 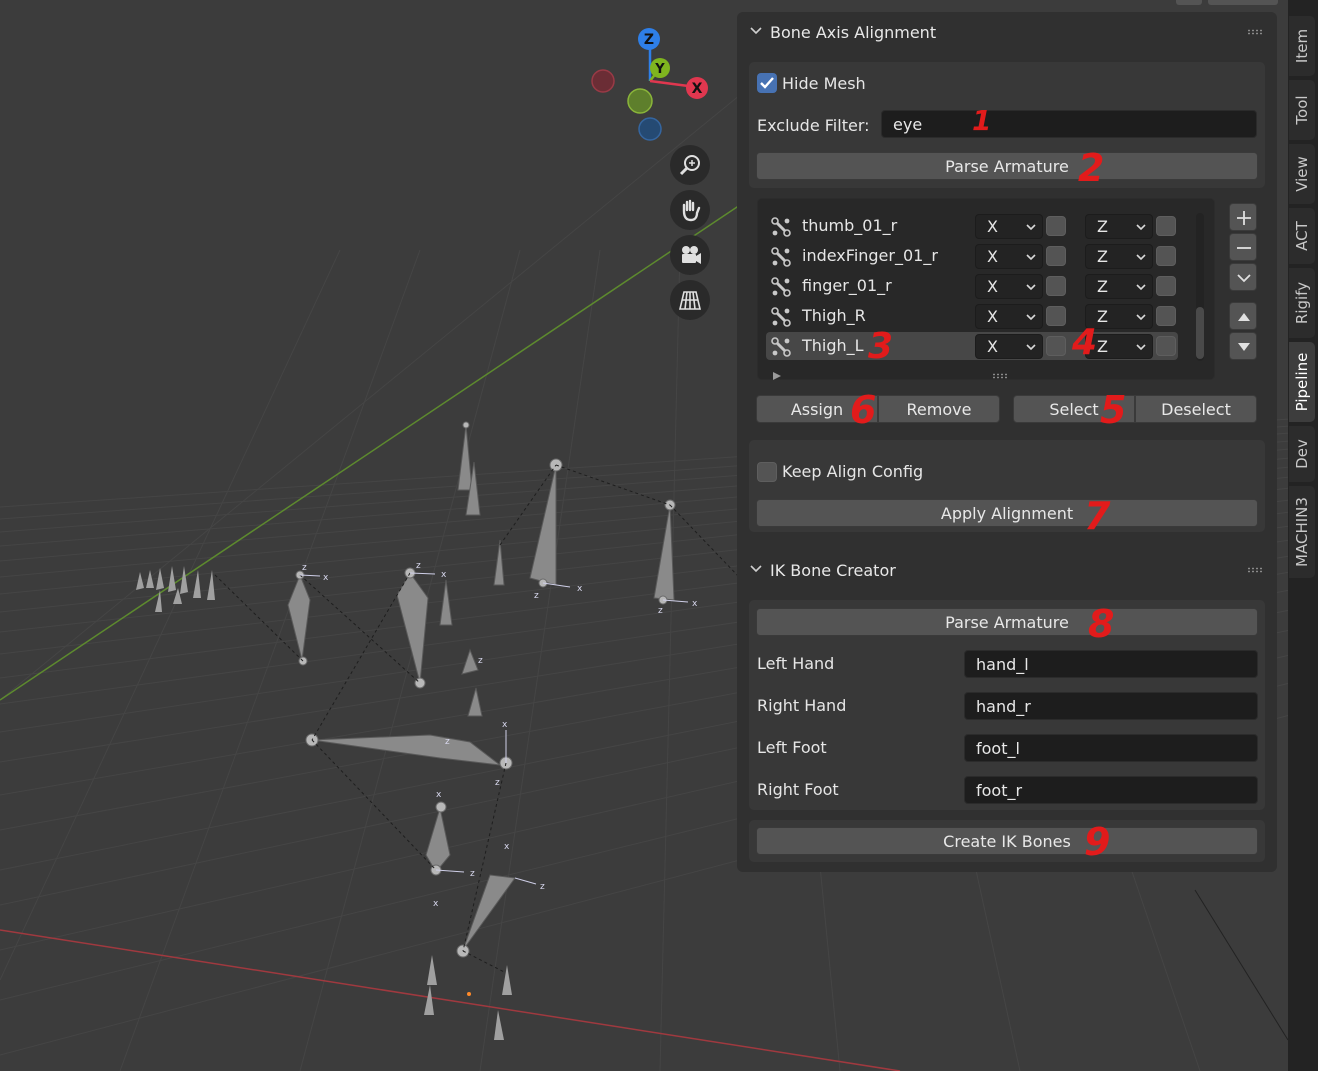 I want to click on right-hand-input: hand_r, so click(x=1111, y=706).